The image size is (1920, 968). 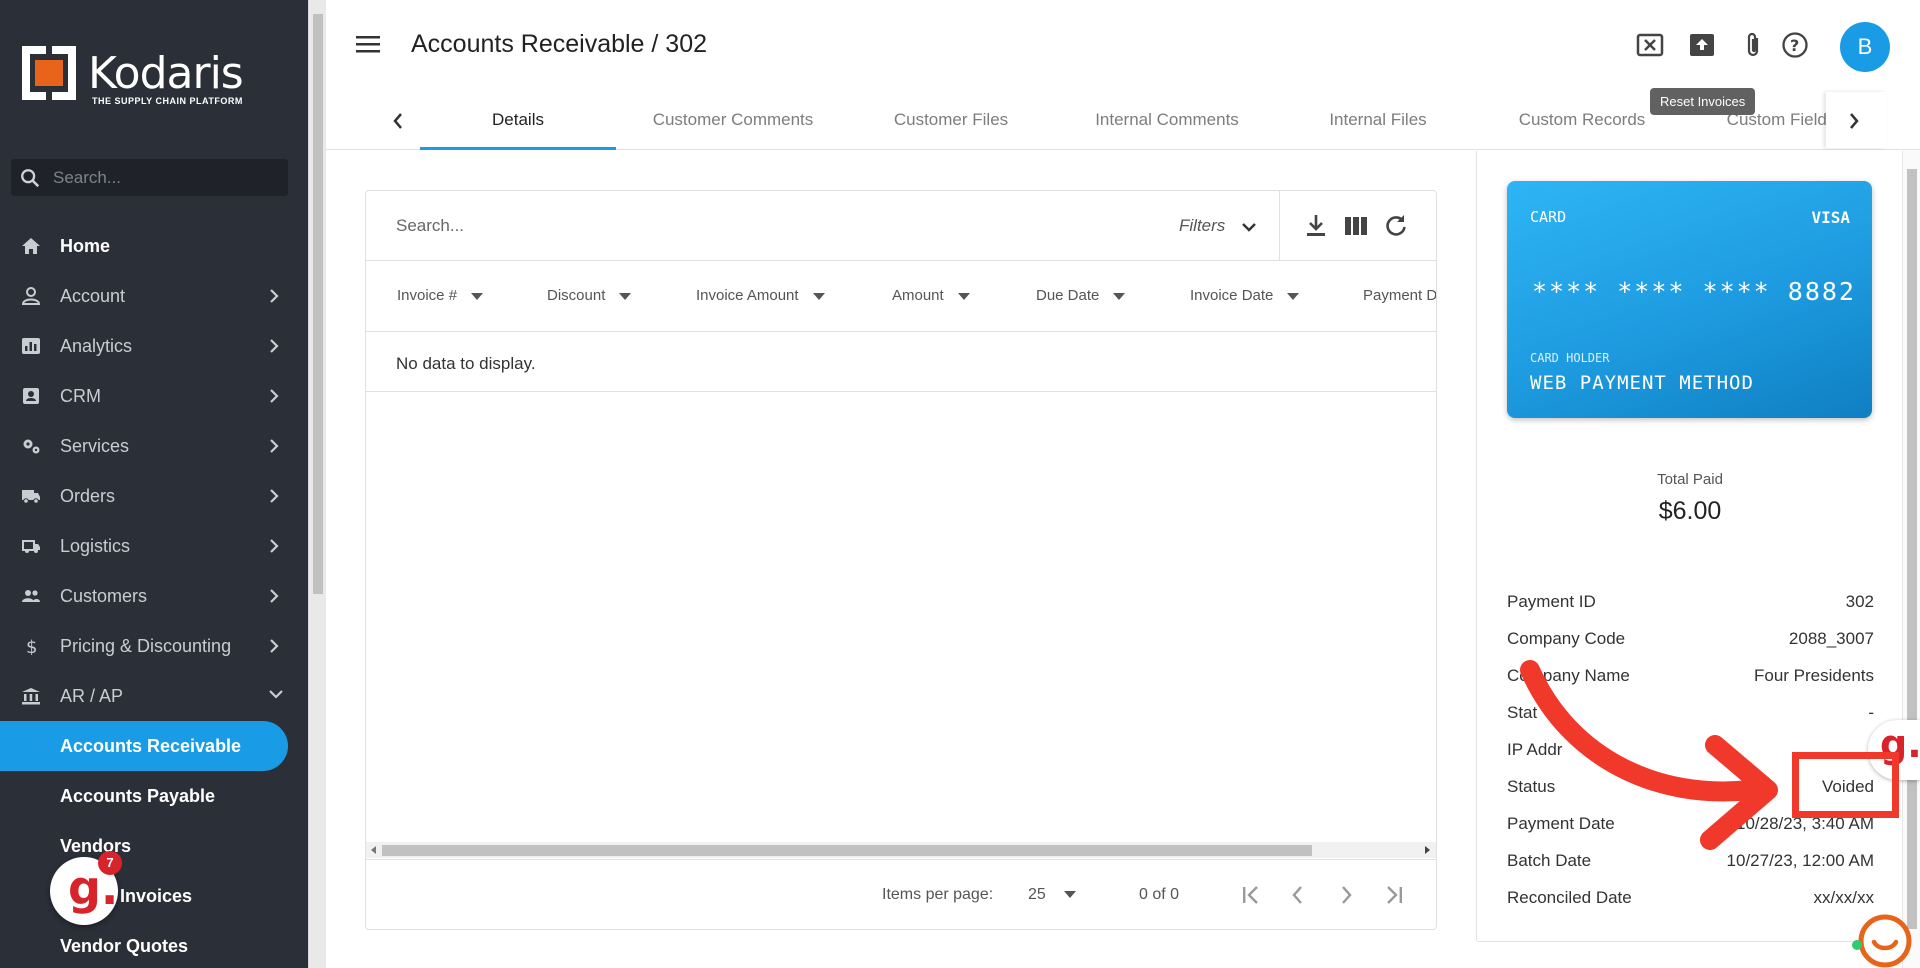 What do you see at coordinates (154, 496) in the screenshot?
I see `sidebar-item-orders: Orders` at bounding box center [154, 496].